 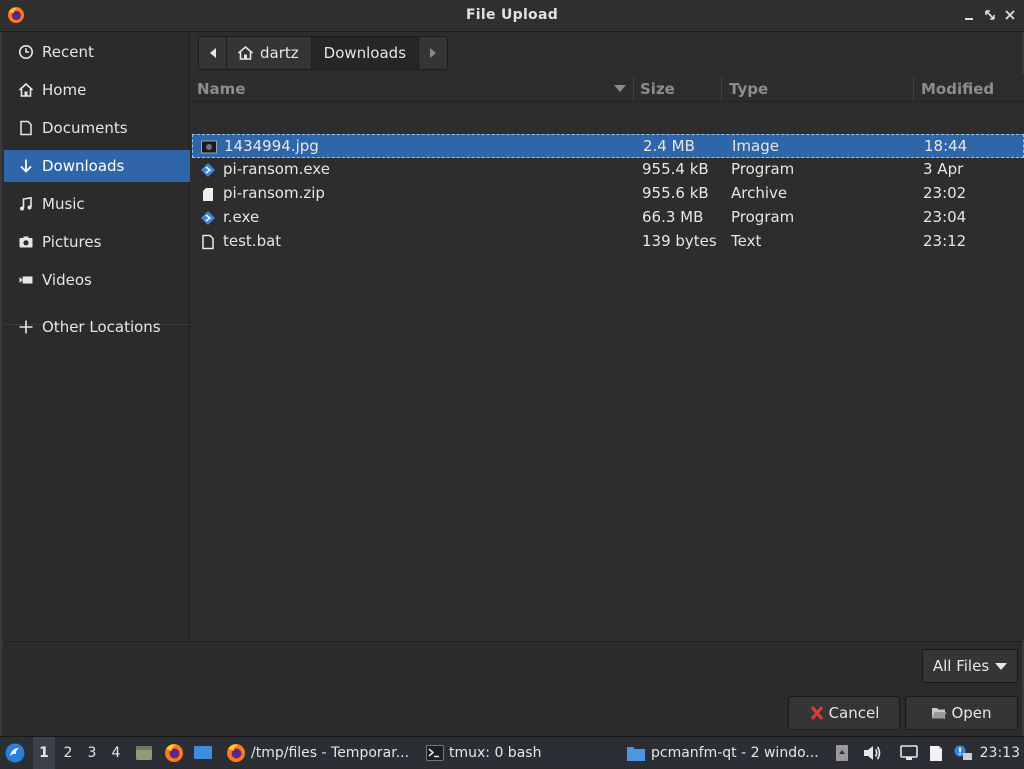 What do you see at coordinates (945, 217) in the screenshot?
I see `file-modified: 23:04` at bounding box center [945, 217].